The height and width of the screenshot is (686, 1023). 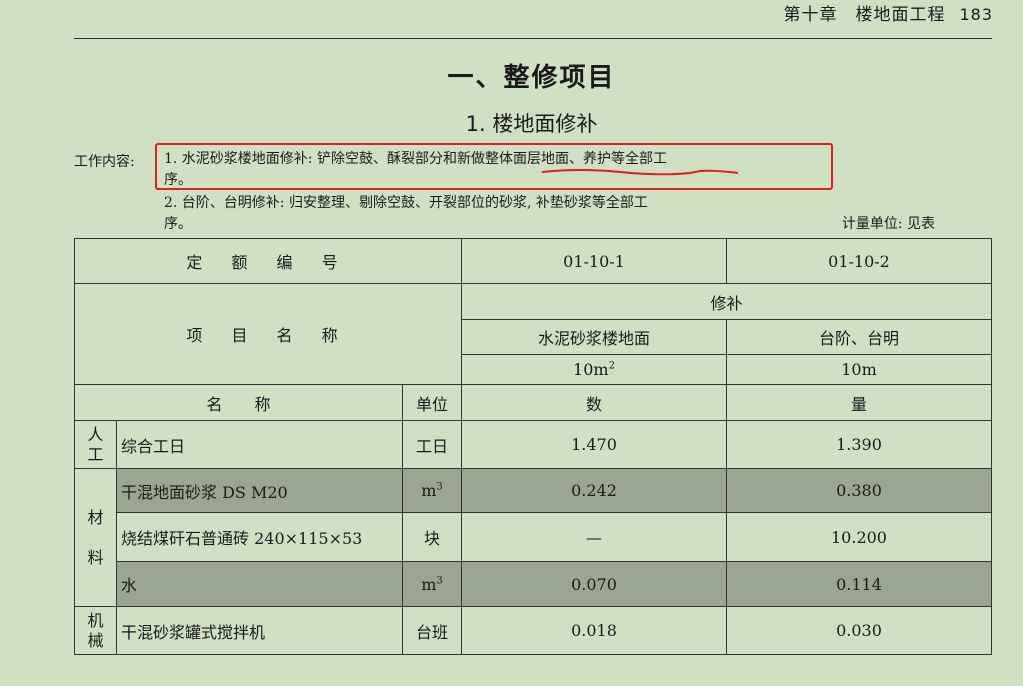 I want to click on row-value-1: 0.018, so click(x=594, y=630).